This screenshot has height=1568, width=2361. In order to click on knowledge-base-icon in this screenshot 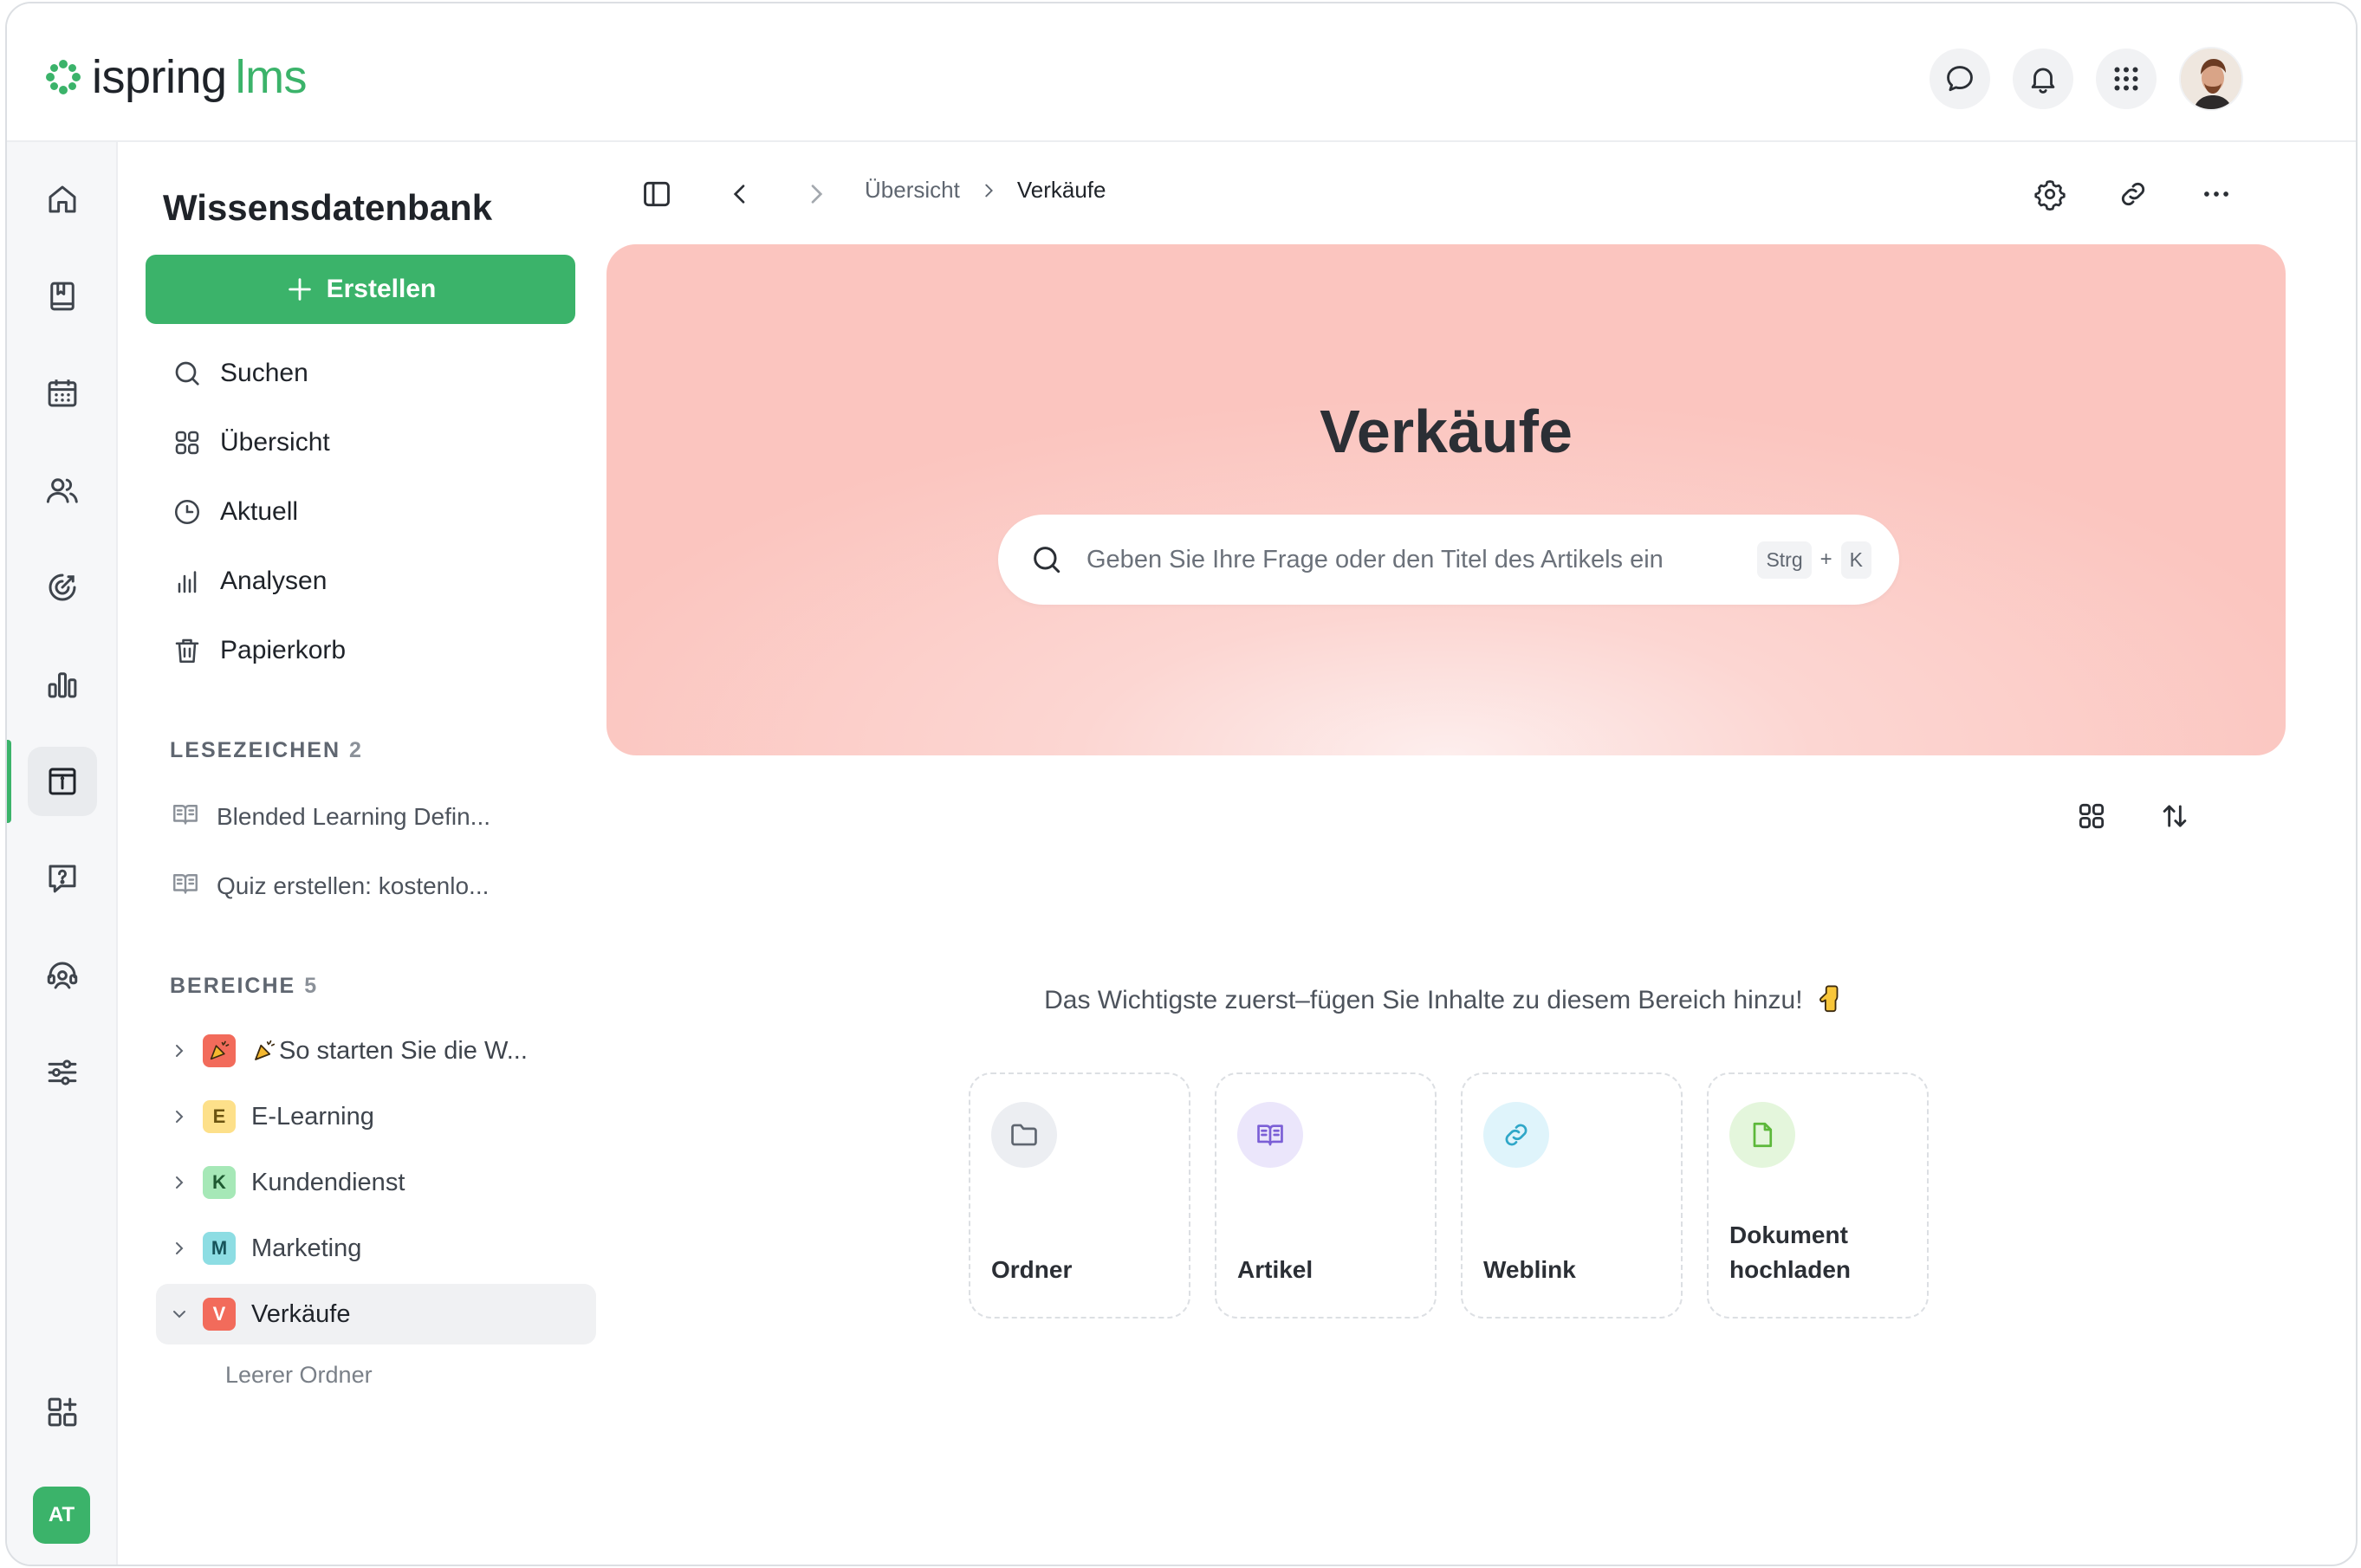, I will do `click(62, 781)`.